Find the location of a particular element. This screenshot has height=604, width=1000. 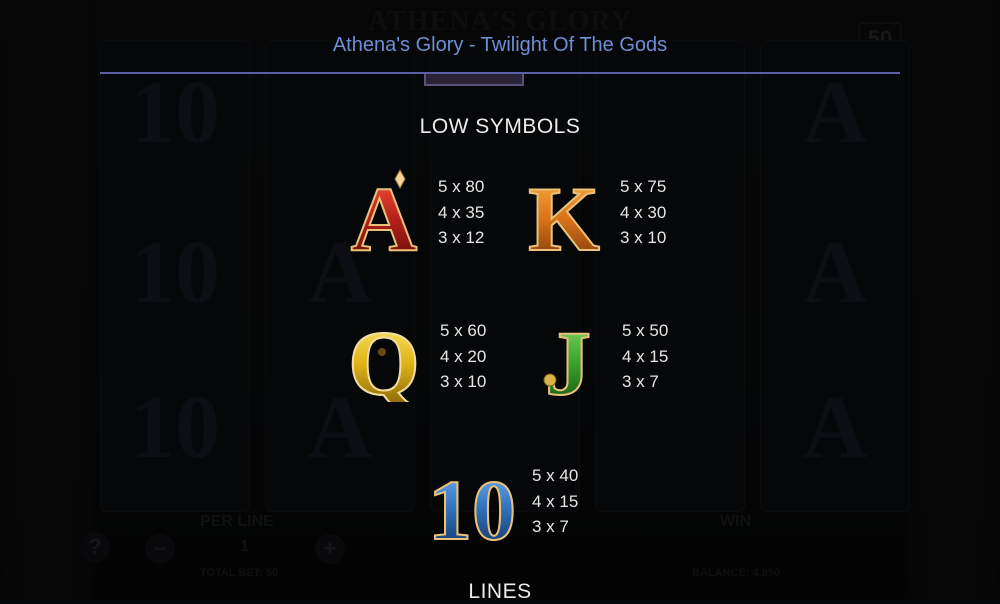

payout-3: 3 x 12 is located at coordinates (461, 237).